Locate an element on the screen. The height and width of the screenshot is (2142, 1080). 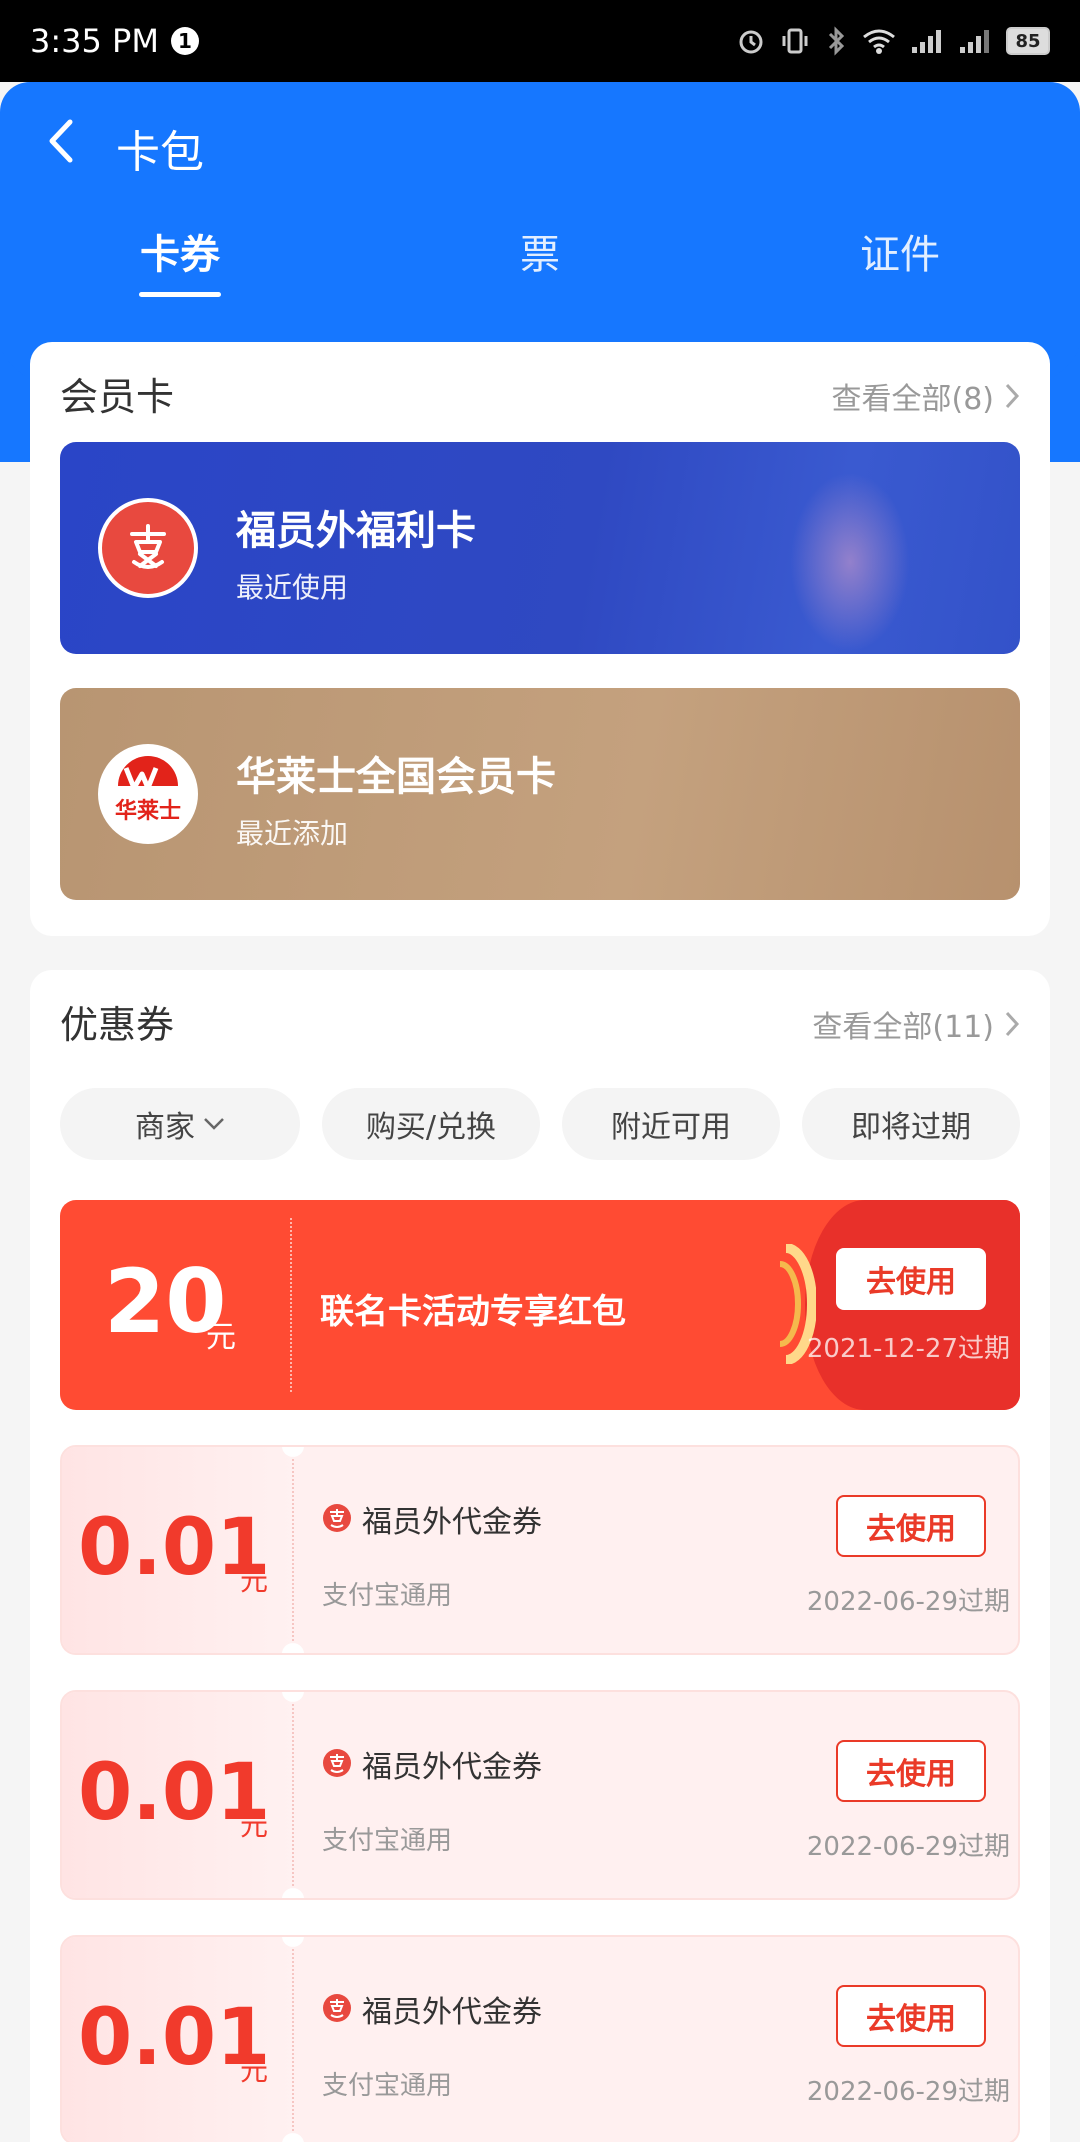
coupon-expire: 2021-12-27过期 is located at coordinates (908, 1349).